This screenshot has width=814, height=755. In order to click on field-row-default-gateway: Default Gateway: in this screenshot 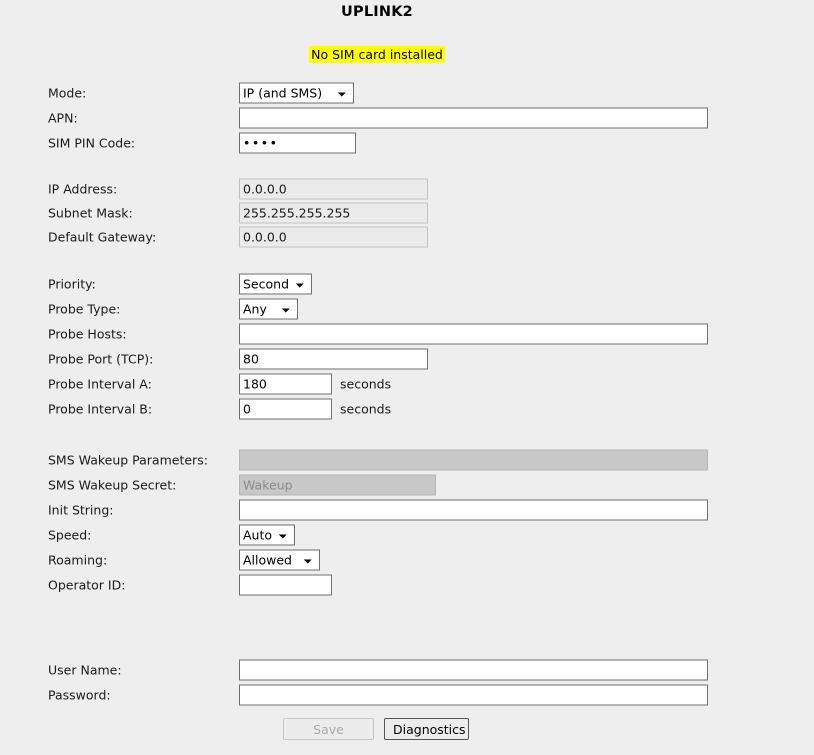, I will do `click(407, 237)`.